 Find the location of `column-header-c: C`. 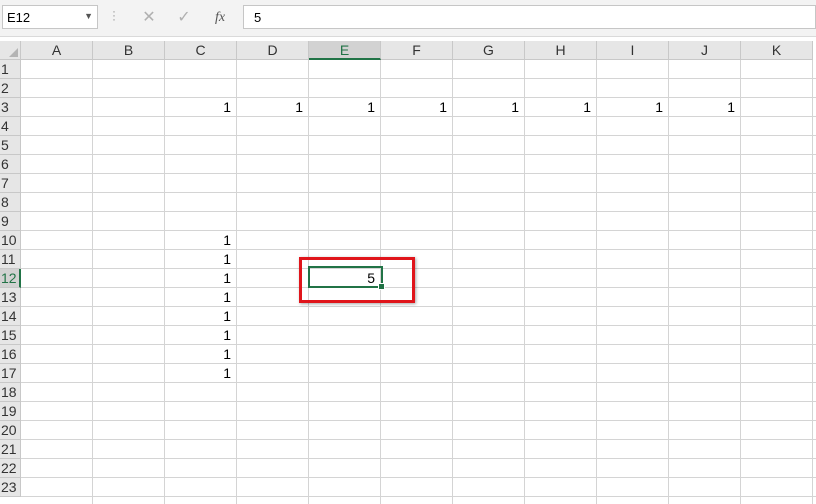

column-header-c: C is located at coordinates (201, 50).